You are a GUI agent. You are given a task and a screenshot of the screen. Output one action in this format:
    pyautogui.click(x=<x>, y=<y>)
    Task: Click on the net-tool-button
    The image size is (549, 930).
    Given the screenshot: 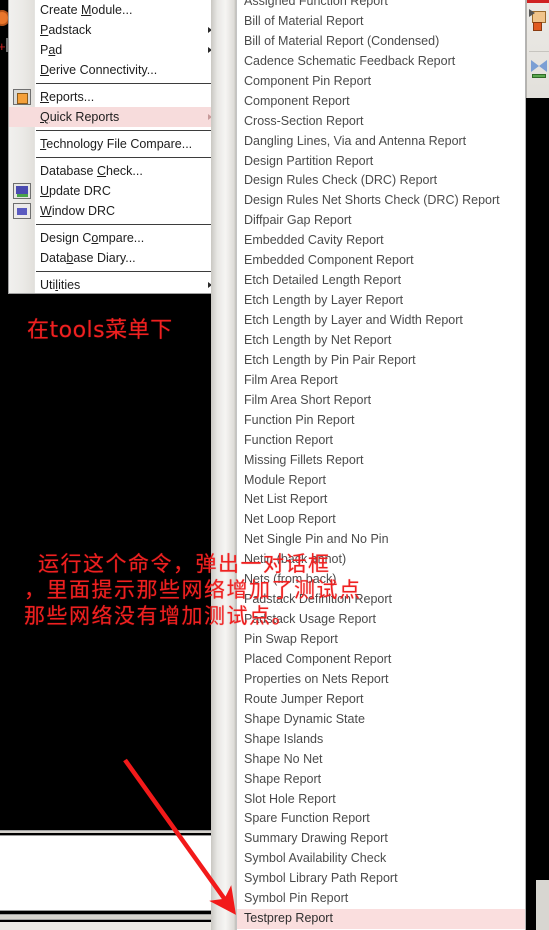 What is the action you would take?
    pyautogui.click(x=539, y=71)
    